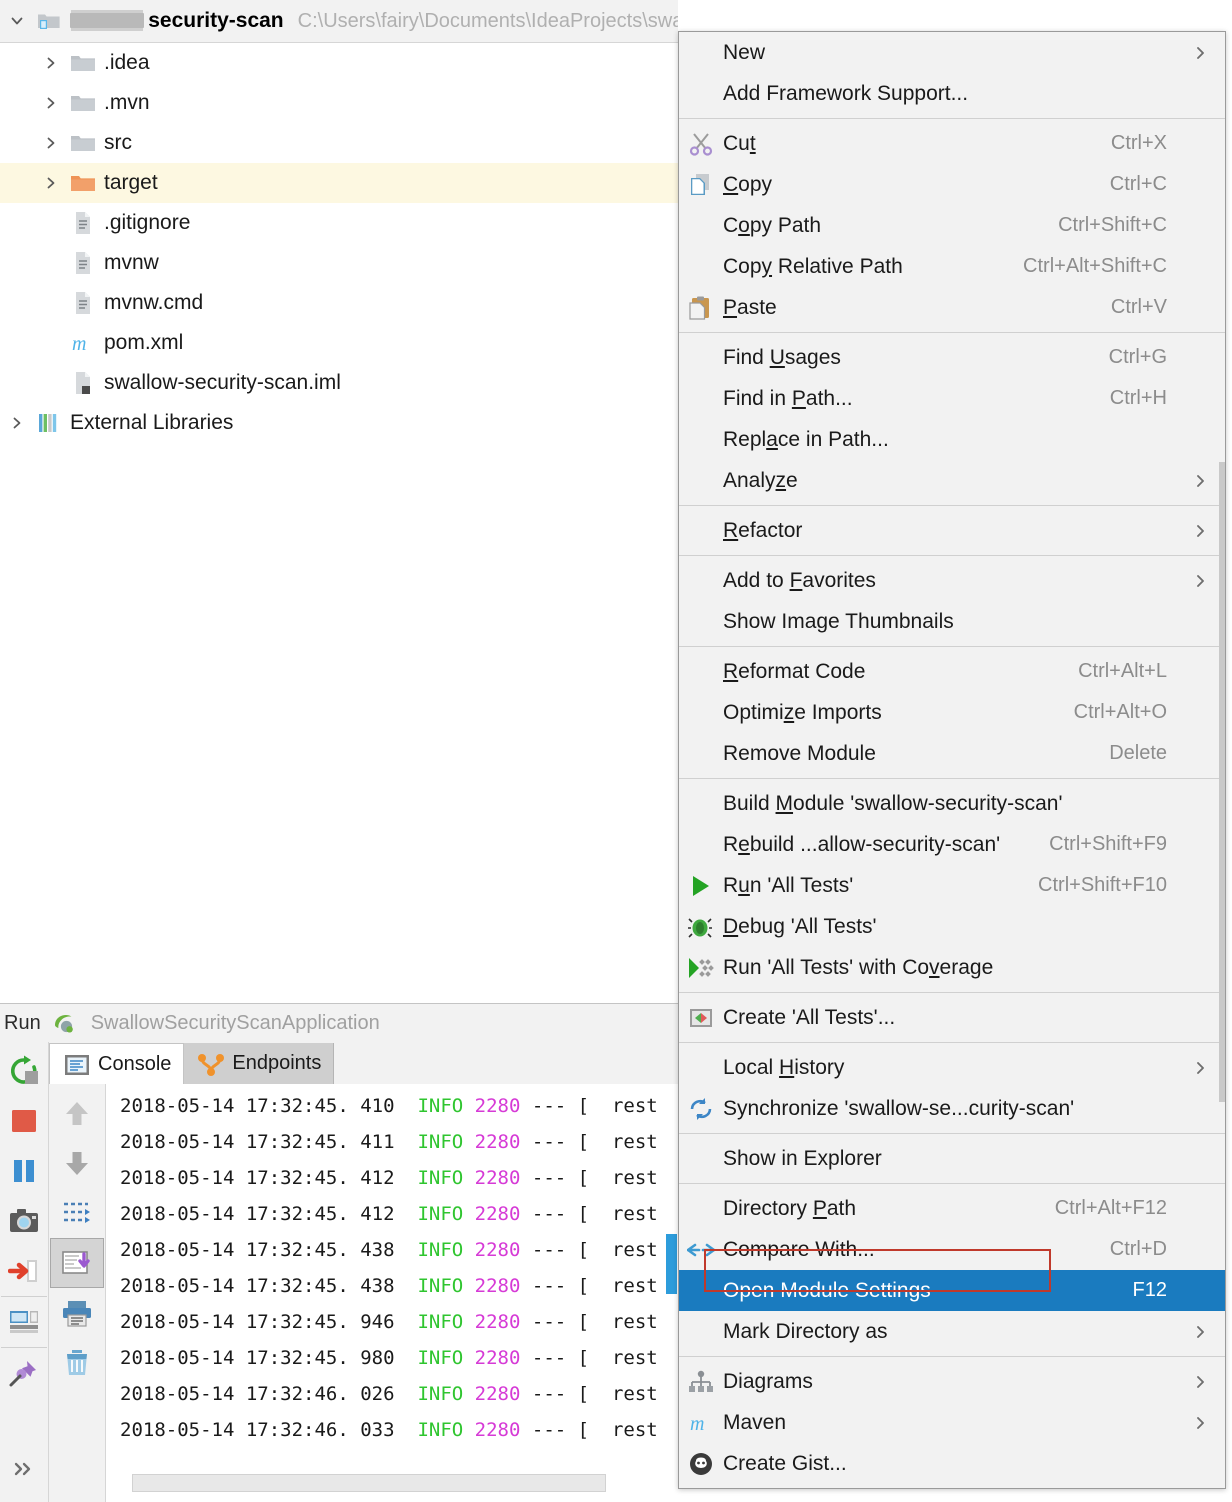  I want to click on tree-item-target: target, so click(339, 183).